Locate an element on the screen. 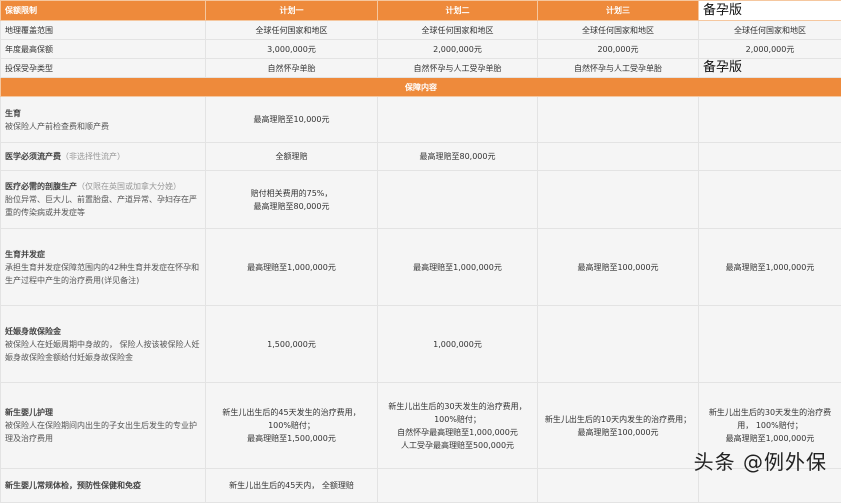 The height and width of the screenshot is (503, 841). table-cell: 赔付相关费用的75%， 最高理赔至80,000元 is located at coordinates (292, 200).